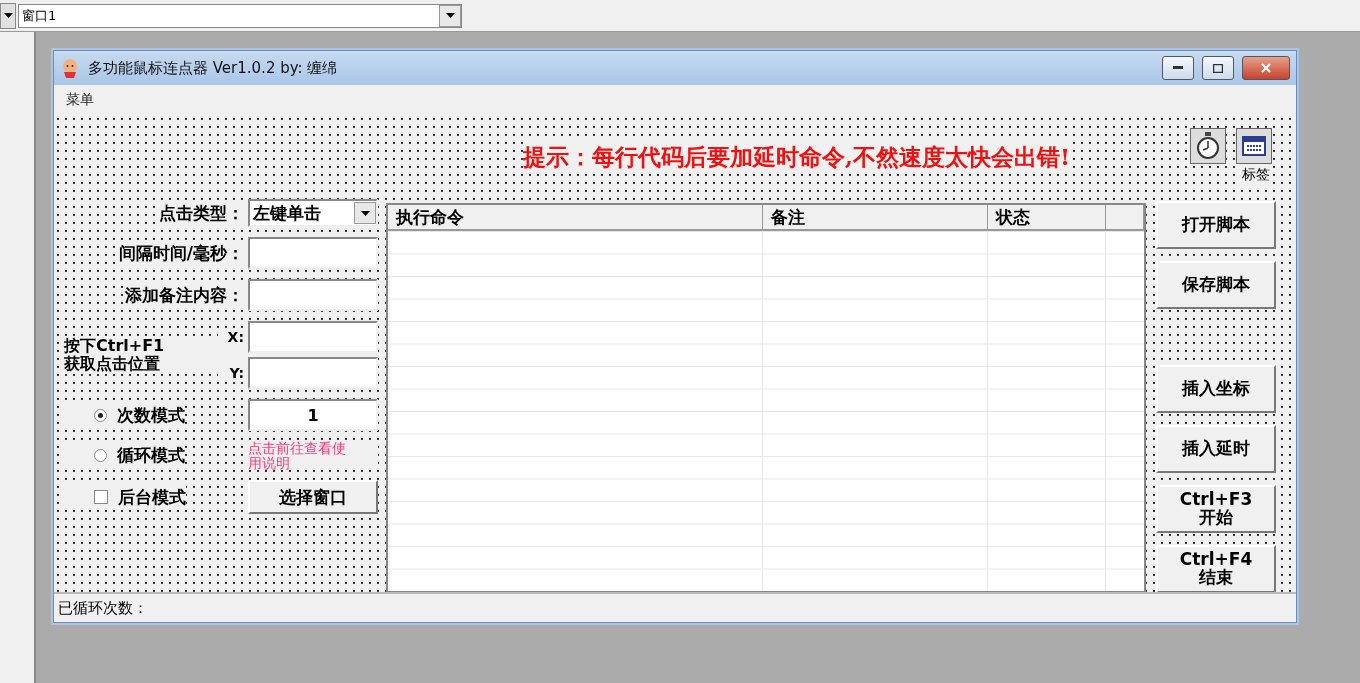 Image resolution: width=1360 pixels, height=683 pixels. Describe the element at coordinates (125, 497) in the screenshot. I see `checkbox-option: 后台模式` at that location.